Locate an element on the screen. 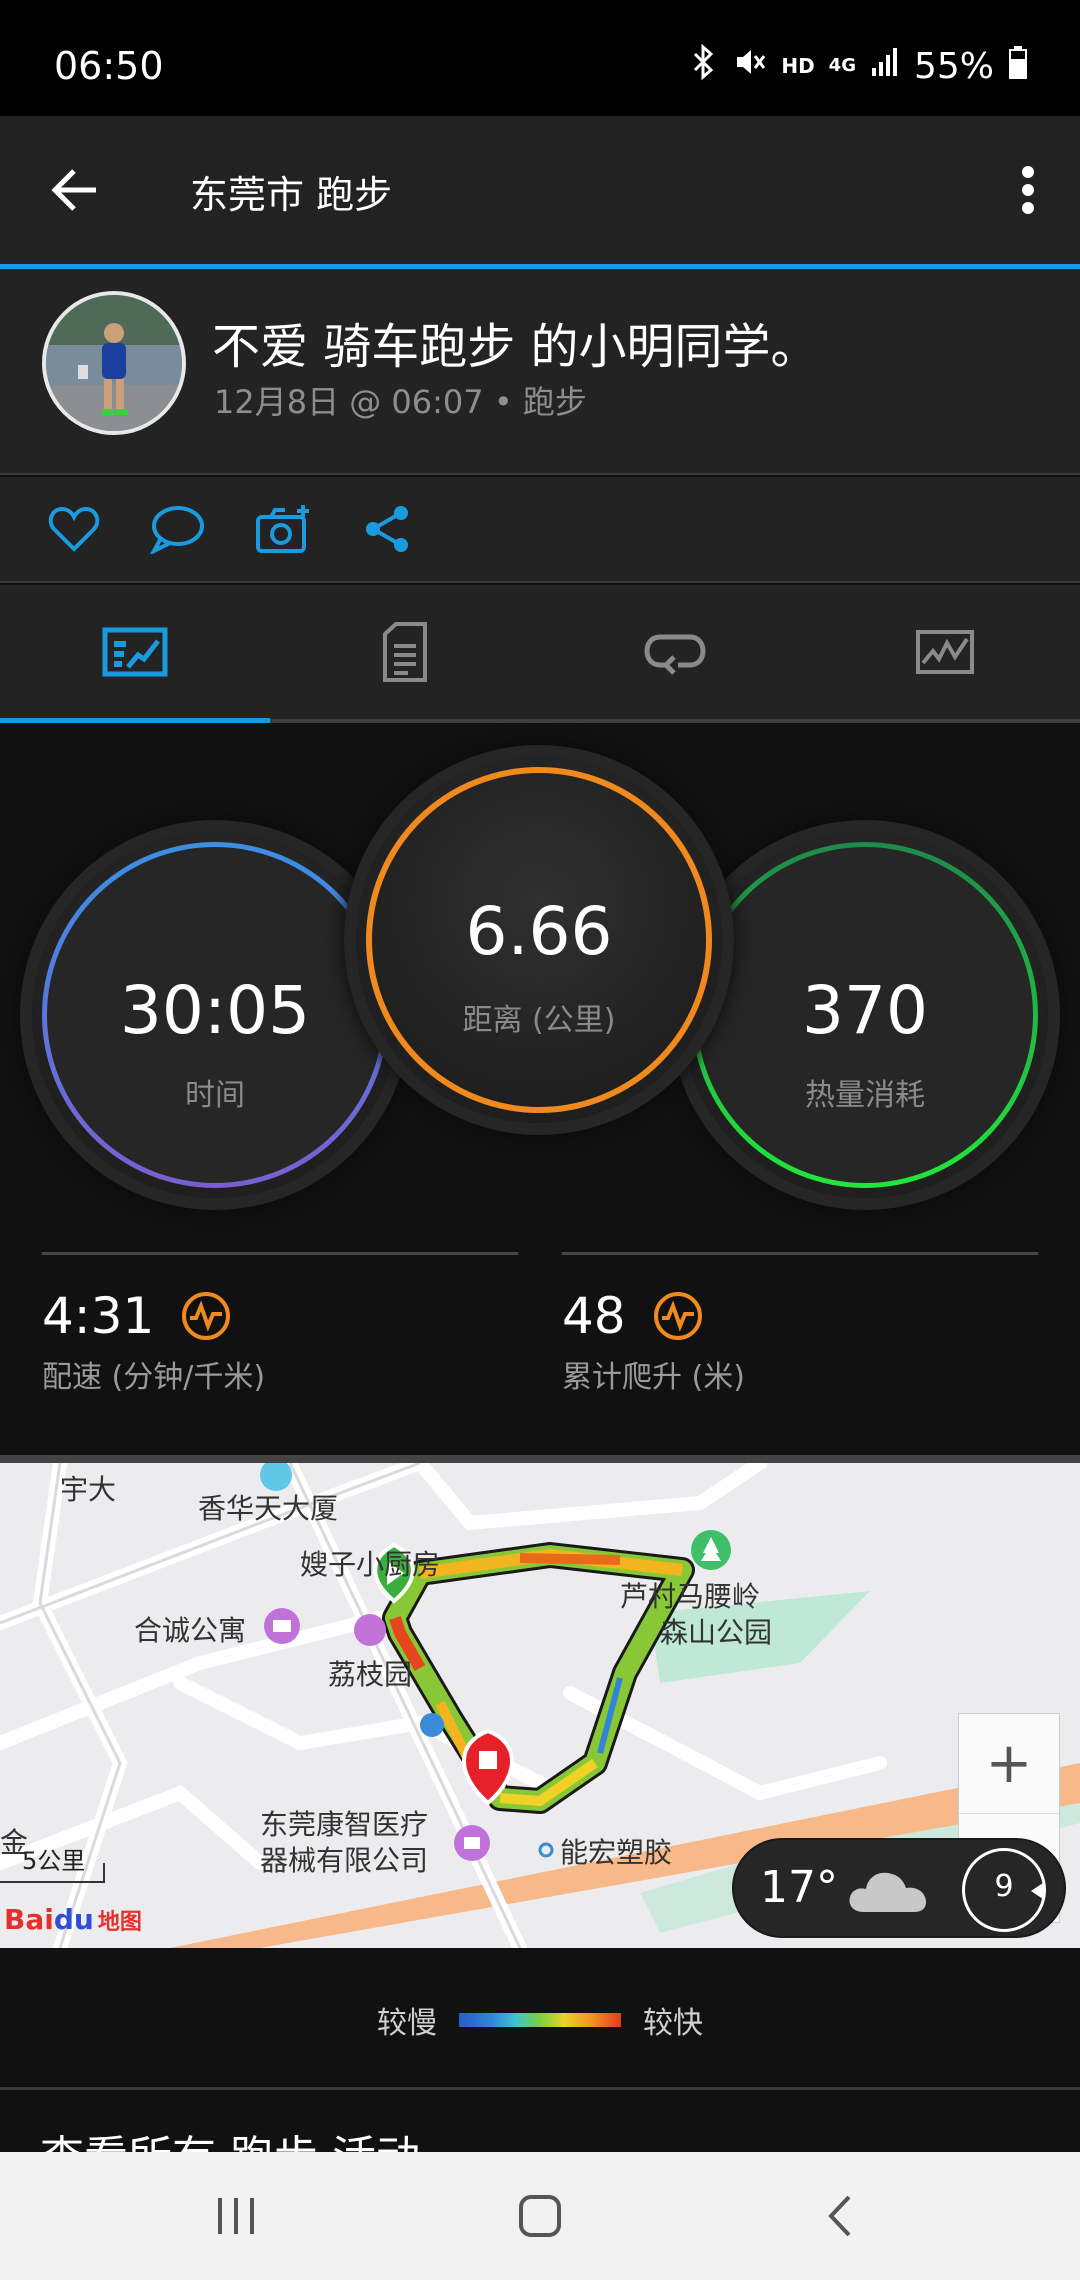 The height and width of the screenshot is (2280, 1080). weather-widget: 17° 9 is located at coordinates (899, 1888).